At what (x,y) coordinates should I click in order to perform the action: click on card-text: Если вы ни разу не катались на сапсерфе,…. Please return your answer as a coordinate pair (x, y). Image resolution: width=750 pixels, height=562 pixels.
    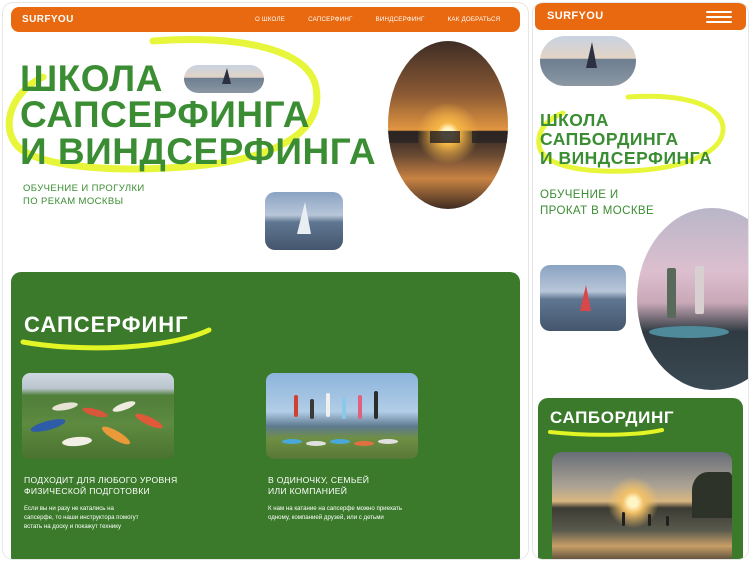
    Looking at the image, I should click on (109, 517).